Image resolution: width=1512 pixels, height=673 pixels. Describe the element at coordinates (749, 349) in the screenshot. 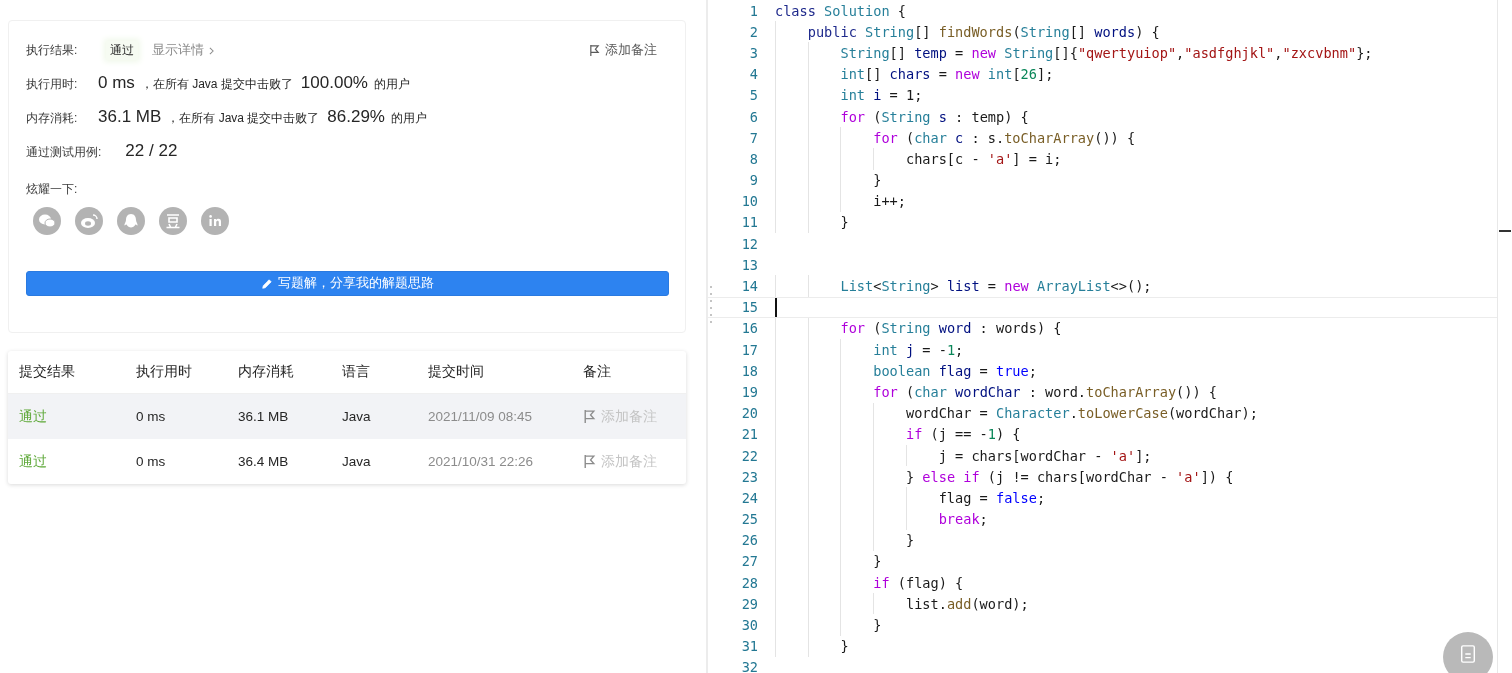

I see `line-number: 17` at that location.